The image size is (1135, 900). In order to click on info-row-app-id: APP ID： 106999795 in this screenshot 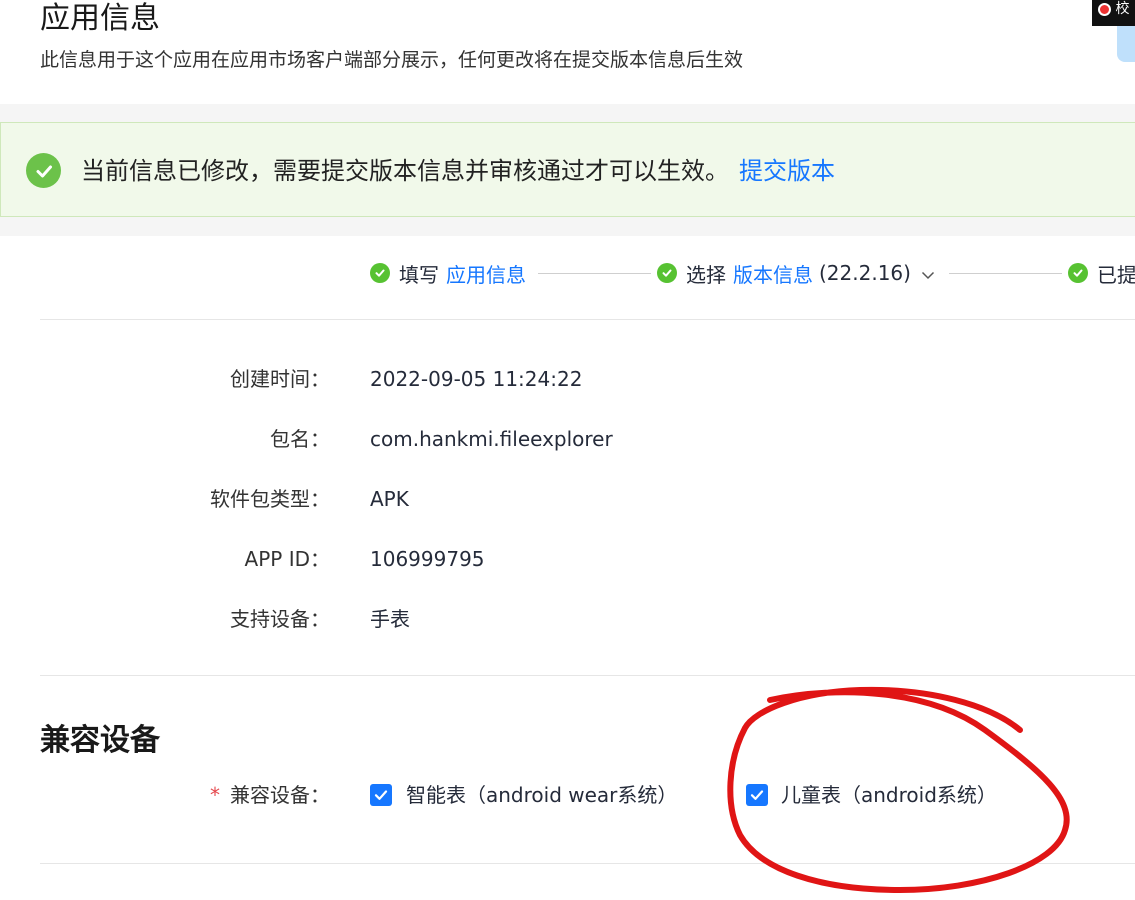, I will do `click(567, 559)`.